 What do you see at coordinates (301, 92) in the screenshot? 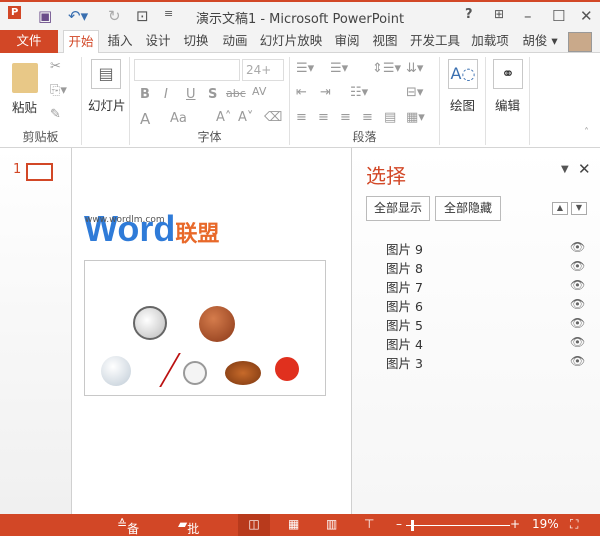
I see `decrease-indent-icon: ⇤` at bounding box center [301, 92].